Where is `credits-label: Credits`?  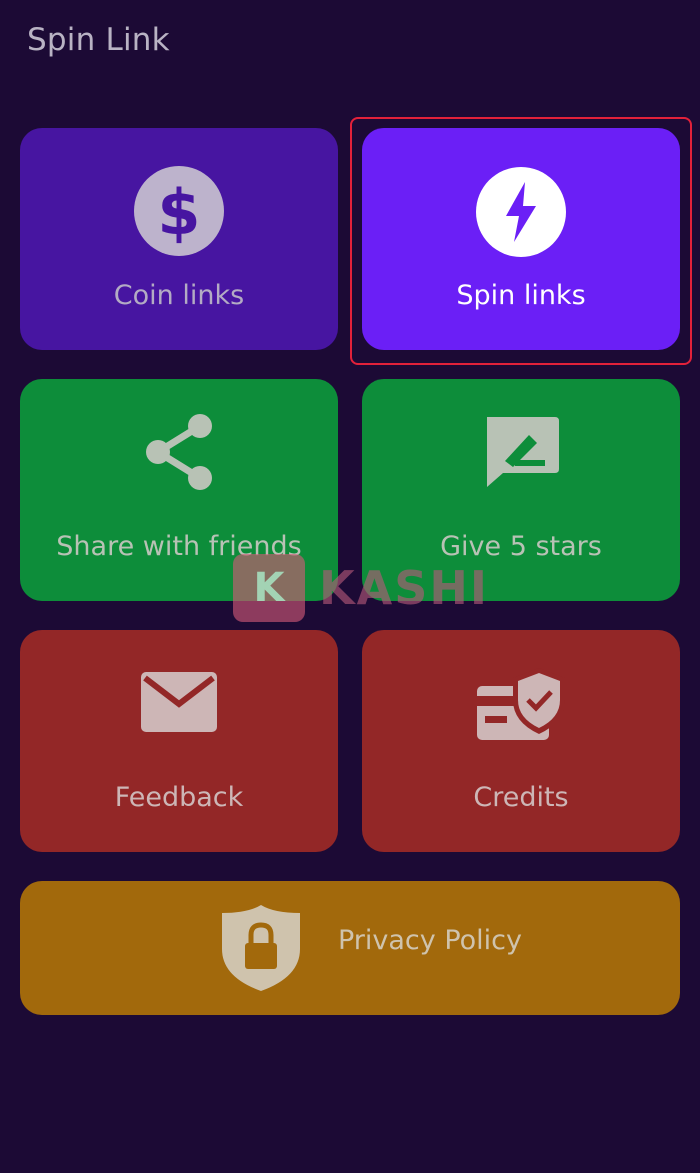 credits-label: Credits is located at coordinates (521, 797).